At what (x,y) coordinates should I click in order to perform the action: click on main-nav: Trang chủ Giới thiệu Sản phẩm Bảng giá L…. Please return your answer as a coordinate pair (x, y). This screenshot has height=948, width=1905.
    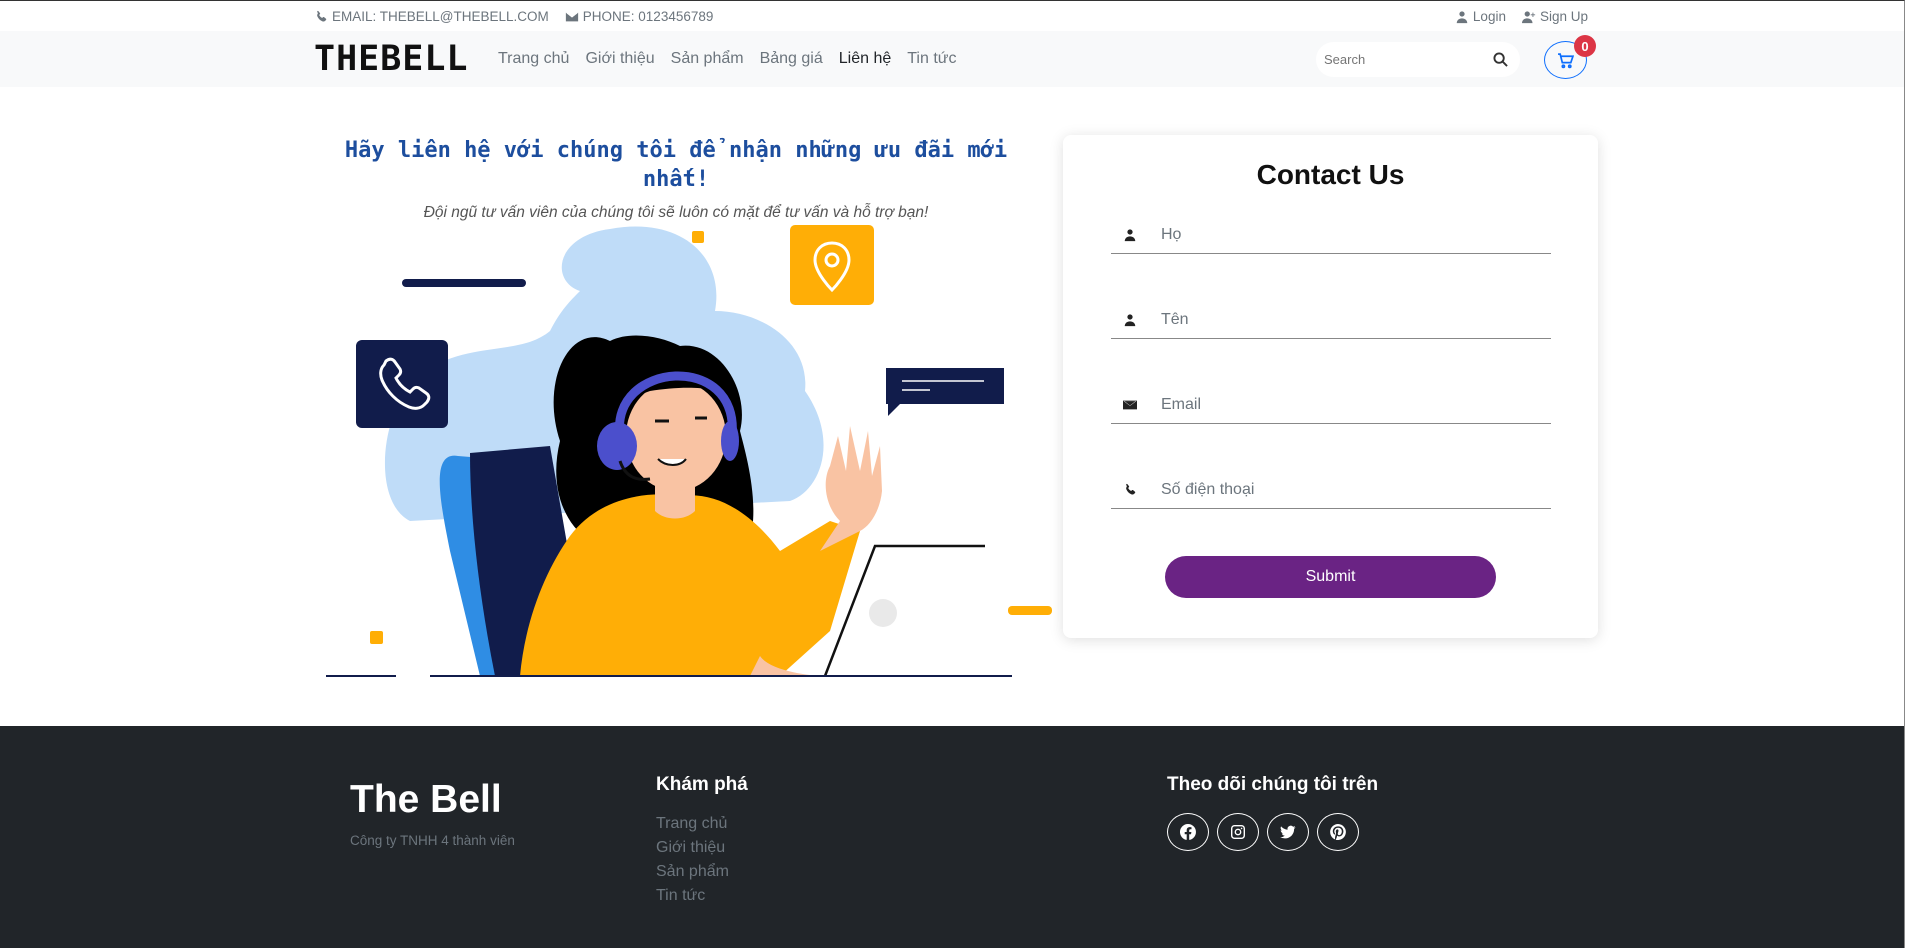
    Looking at the image, I should click on (727, 59).